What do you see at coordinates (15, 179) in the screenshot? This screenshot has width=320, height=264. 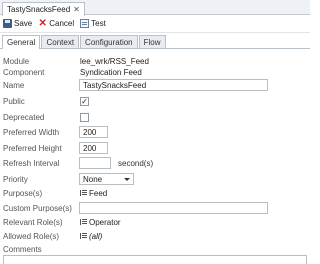 I see `priority-label: Priority` at bounding box center [15, 179].